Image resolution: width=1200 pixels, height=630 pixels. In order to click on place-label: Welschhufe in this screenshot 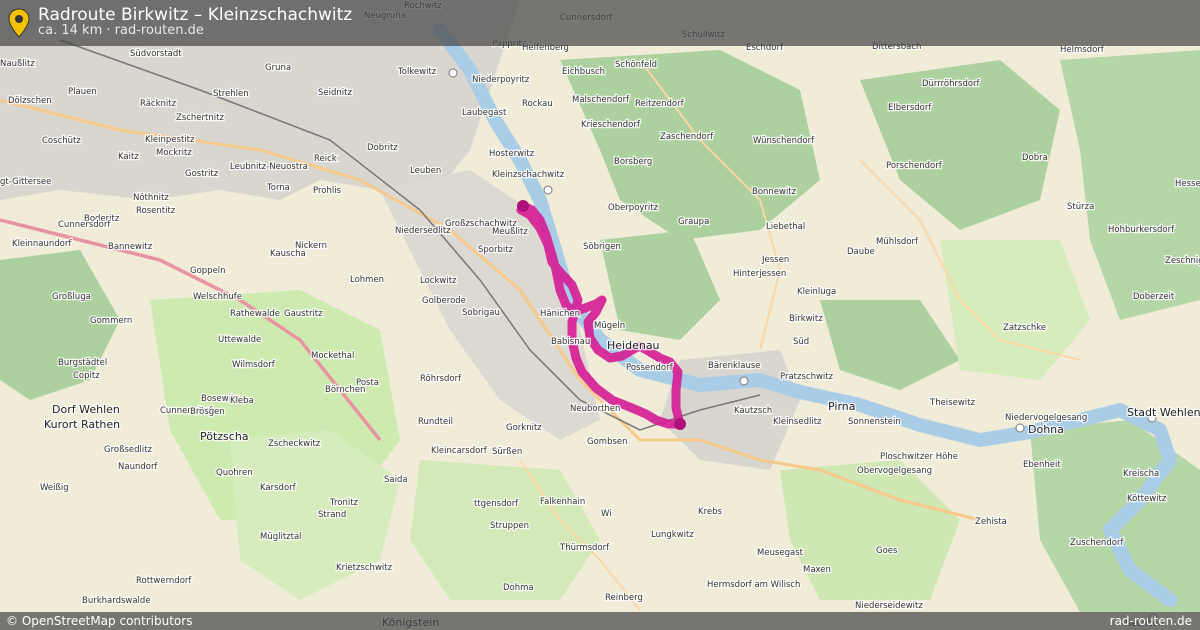, I will do `click(217, 297)`.